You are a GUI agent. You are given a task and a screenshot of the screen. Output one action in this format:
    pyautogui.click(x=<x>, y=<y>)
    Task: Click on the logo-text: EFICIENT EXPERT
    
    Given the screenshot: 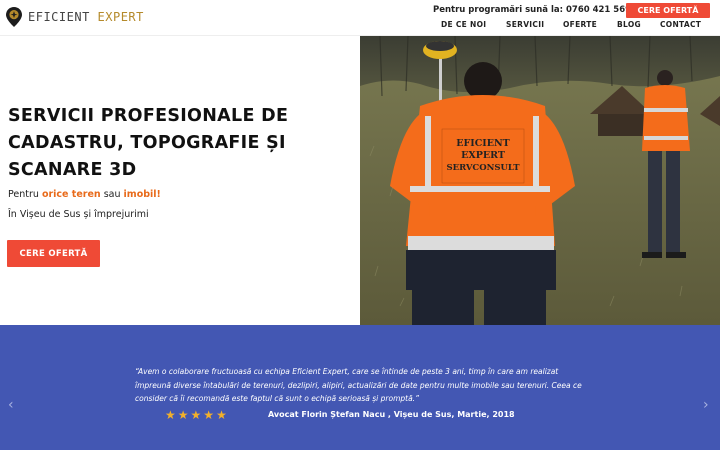 What is the action you would take?
    pyautogui.click(x=86, y=17)
    